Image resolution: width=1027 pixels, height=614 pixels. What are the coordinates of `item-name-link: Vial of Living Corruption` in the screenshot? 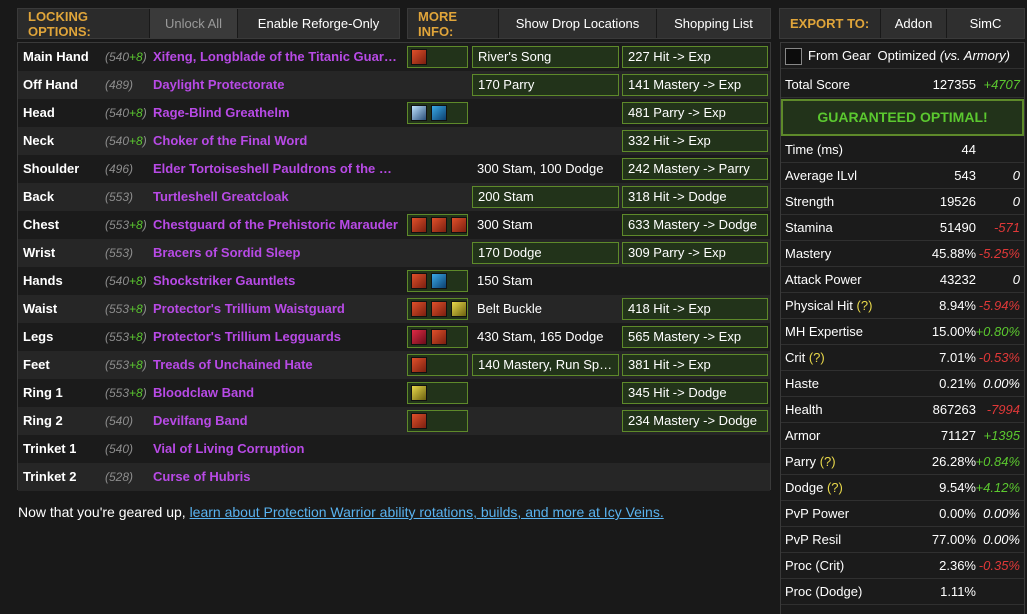 It's located at (275, 449).